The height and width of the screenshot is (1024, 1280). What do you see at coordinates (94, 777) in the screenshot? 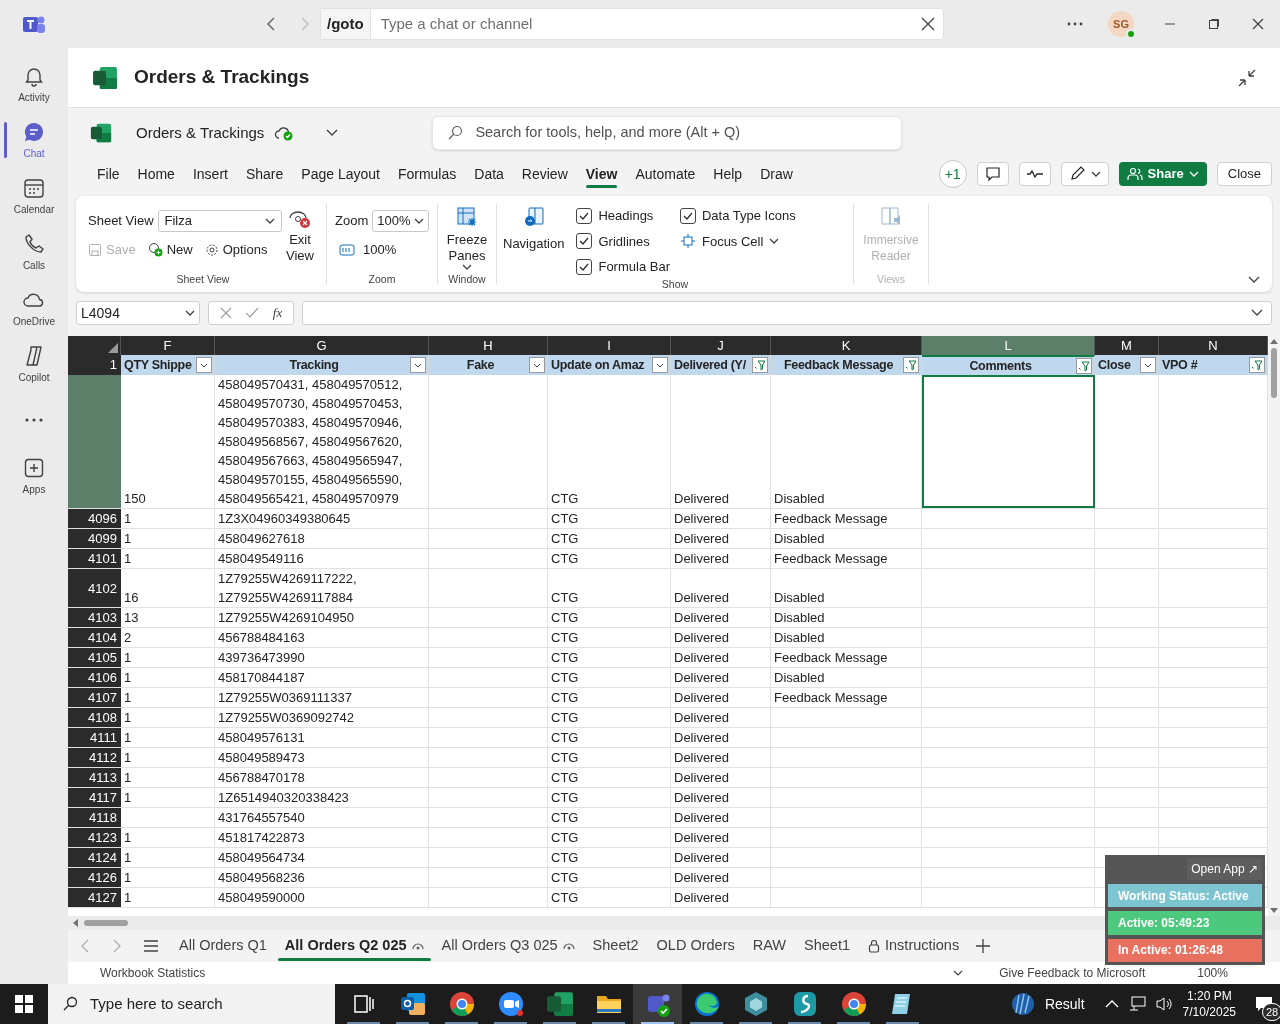
I see `row-header: 4113` at bounding box center [94, 777].